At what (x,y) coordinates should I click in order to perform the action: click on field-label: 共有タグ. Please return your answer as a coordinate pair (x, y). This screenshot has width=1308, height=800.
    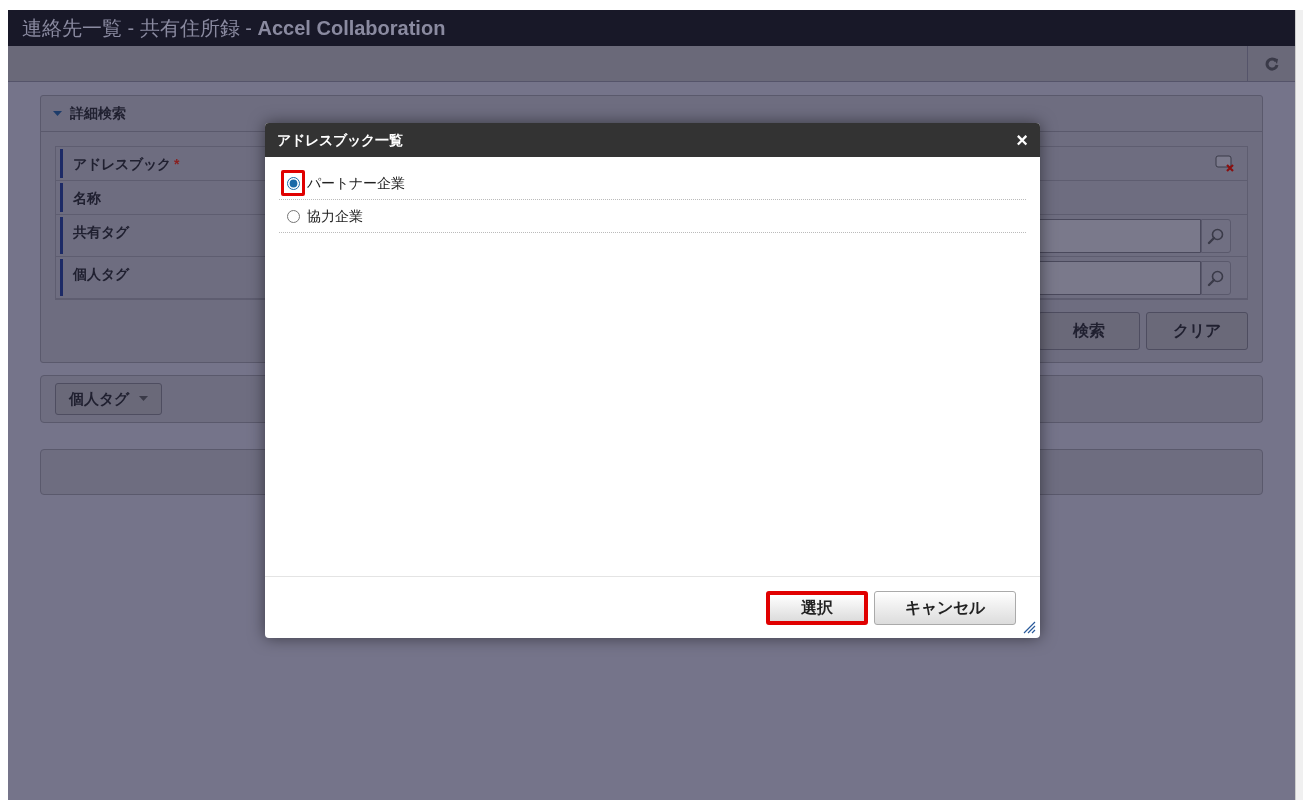
    Looking at the image, I should click on (101, 232).